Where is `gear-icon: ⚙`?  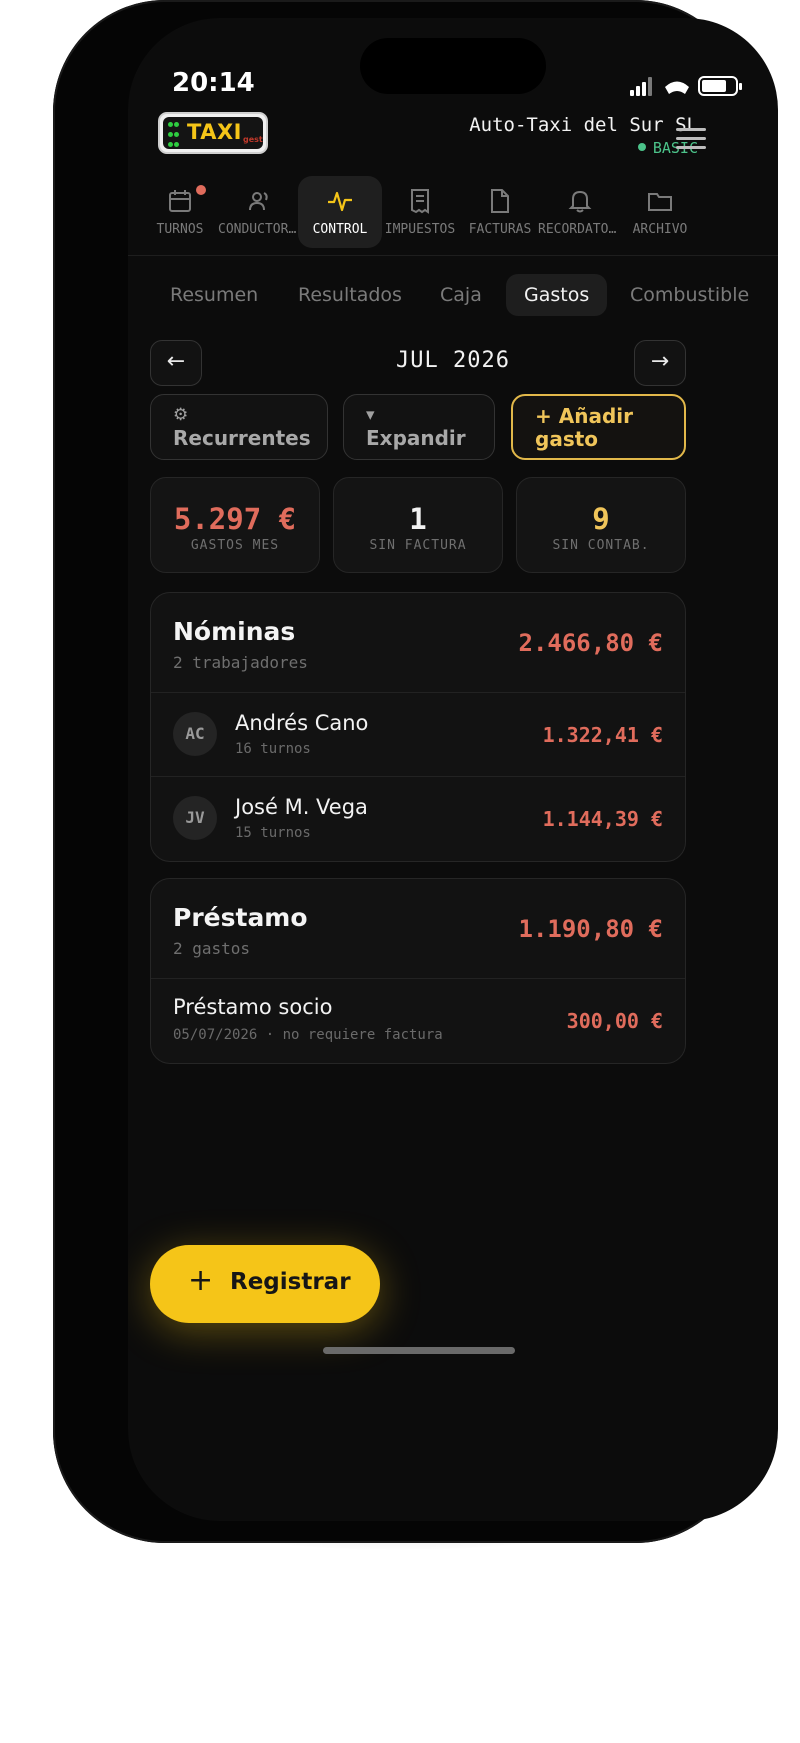 gear-icon: ⚙ is located at coordinates (181, 415).